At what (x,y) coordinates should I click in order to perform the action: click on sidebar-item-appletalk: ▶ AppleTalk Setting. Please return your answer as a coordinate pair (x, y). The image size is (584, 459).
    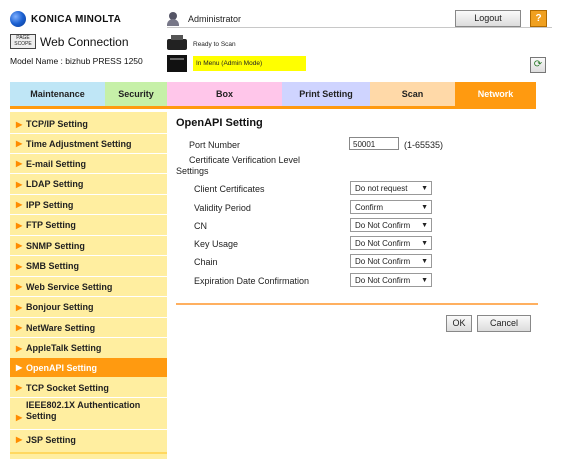
    Looking at the image, I should click on (88, 348).